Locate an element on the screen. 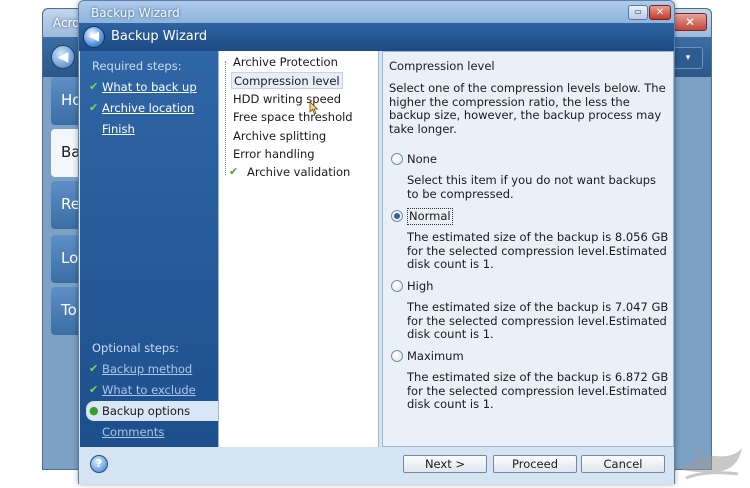  step-archive-location: ✔ Archive location is located at coordinates (151, 108).